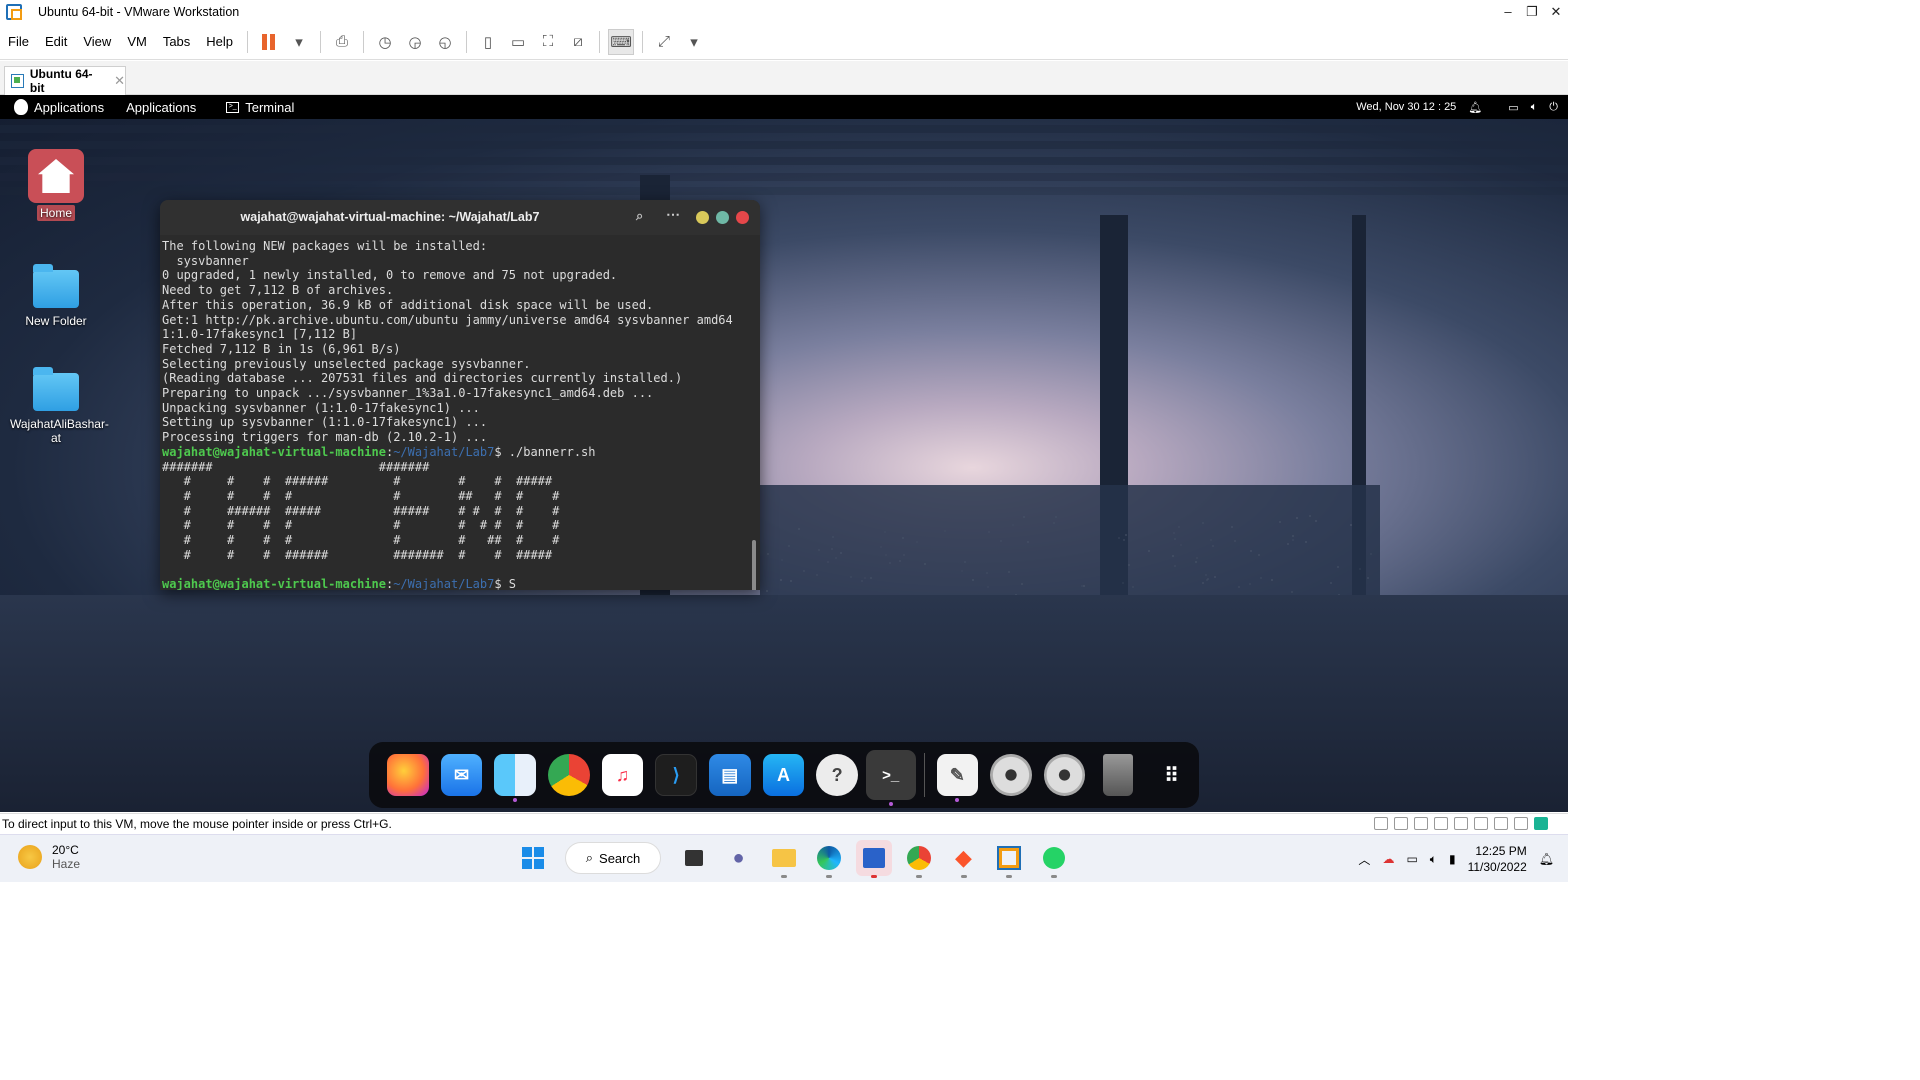  What do you see at coordinates (260, 107) in the screenshot?
I see `active-app-terminal: >_ Terminal` at bounding box center [260, 107].